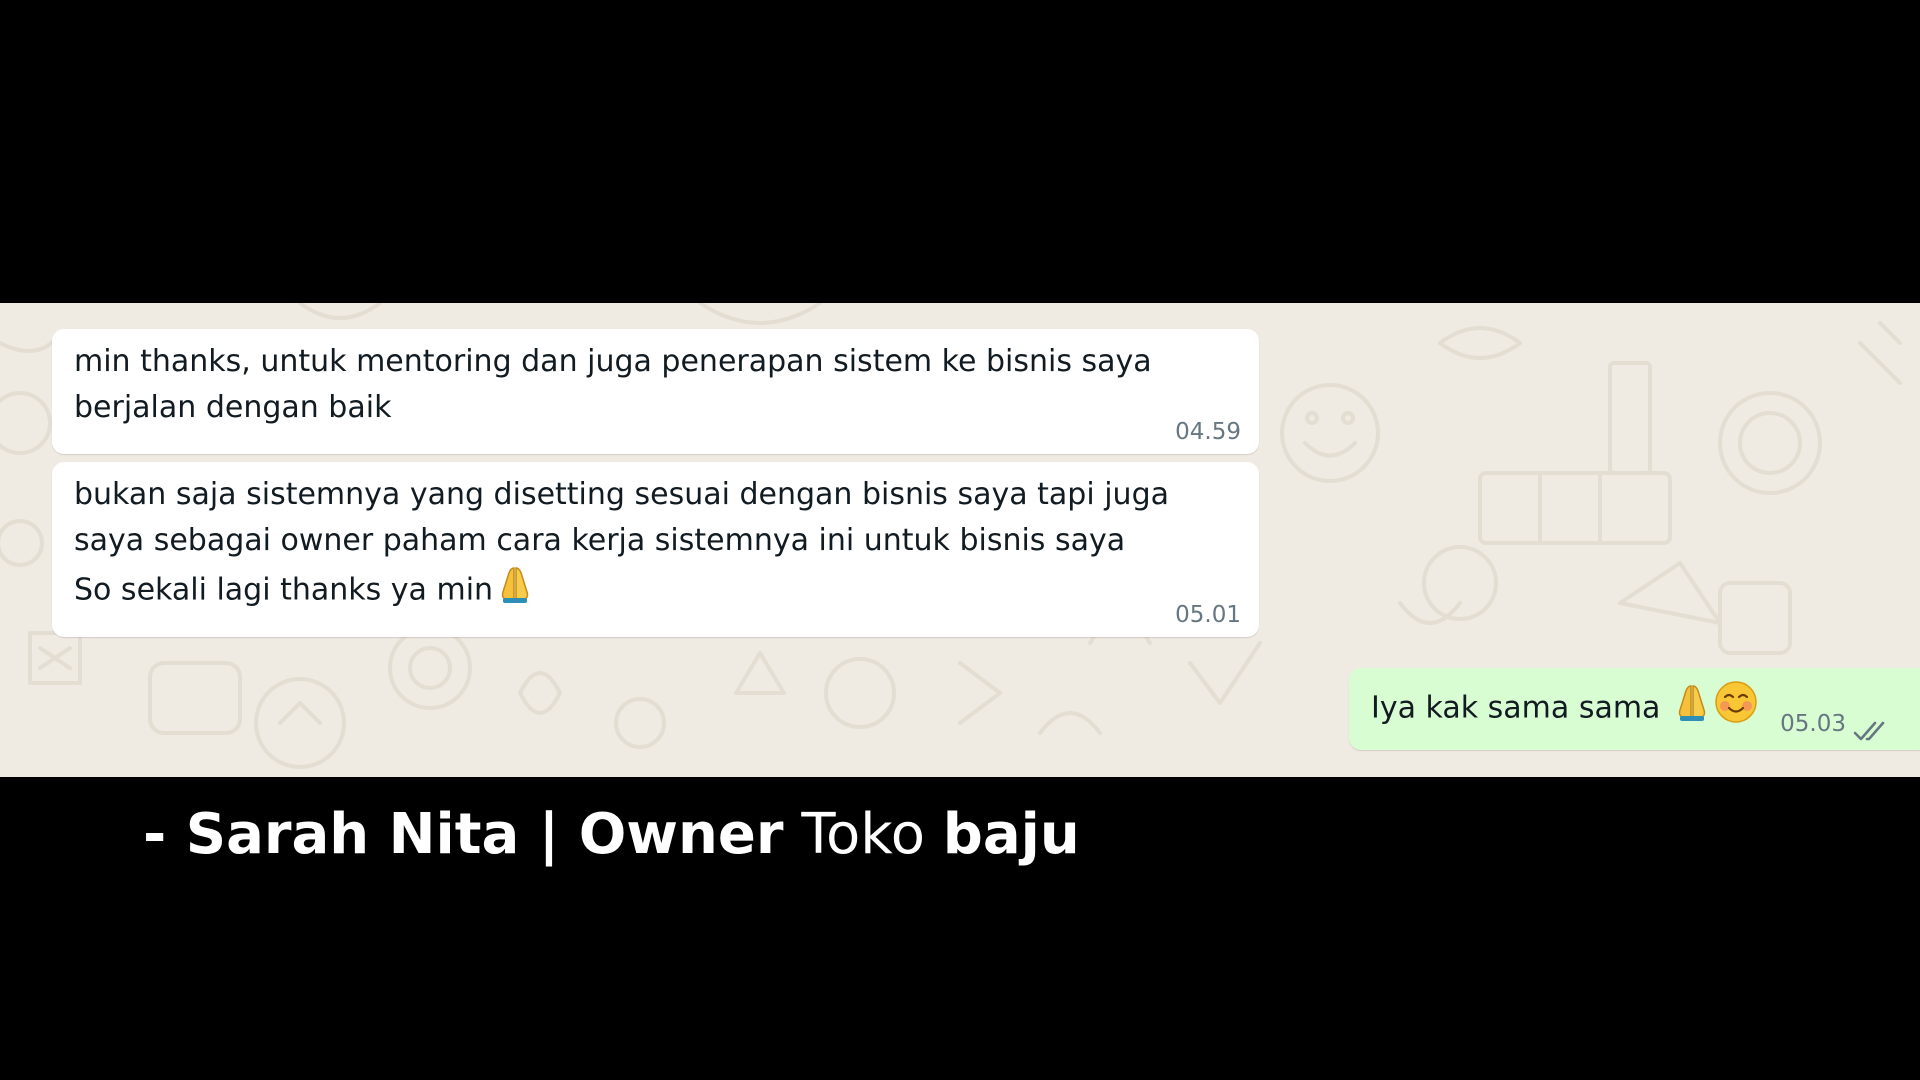  Describe the element at coordinates (1736, 709) in the screenshot. I see `smiling-face-icon` at that location.